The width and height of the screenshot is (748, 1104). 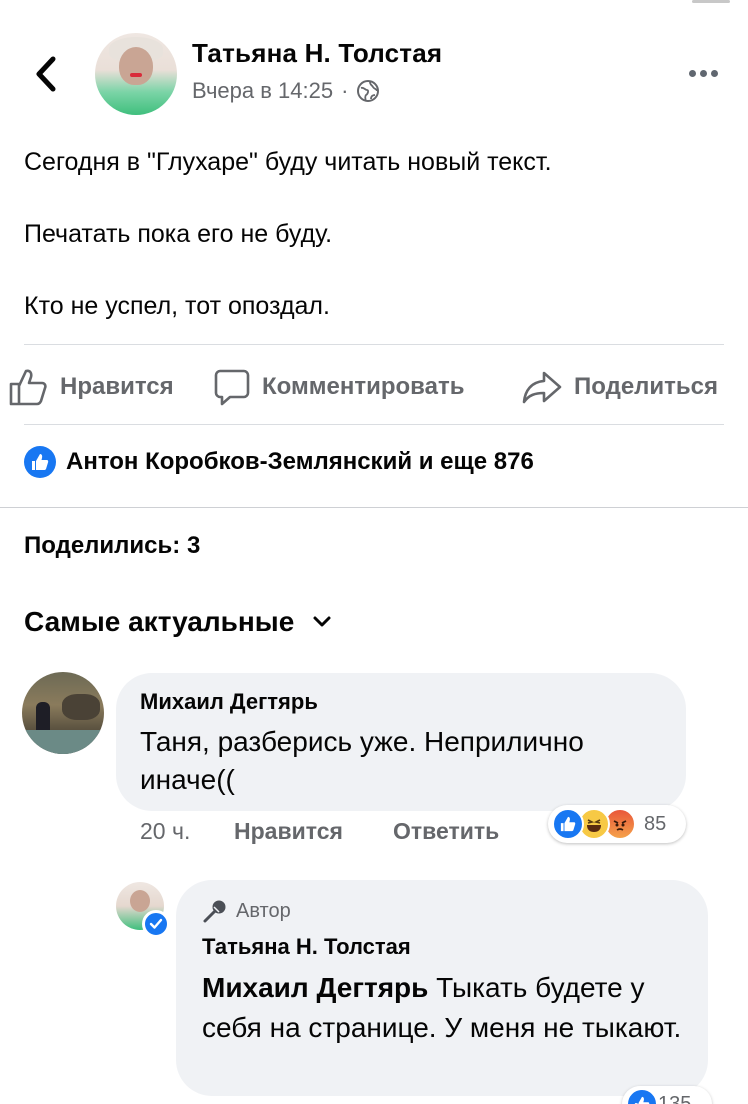 What do you see at coordinates (317, 53) in the screenshot?
I see `author-name: Татьяна Н. Толстая` at bounding box center [317, 53].